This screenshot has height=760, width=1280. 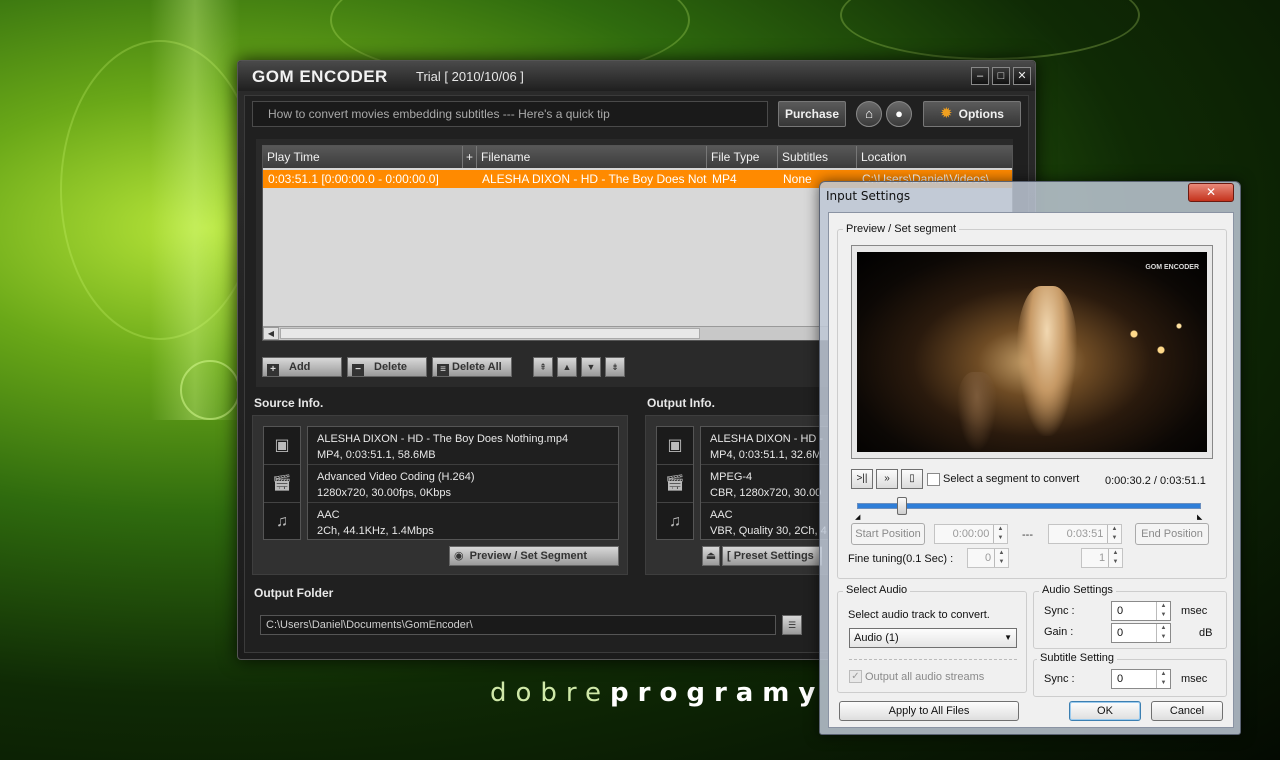 What do you see at coordinates (887, 479) in the screenshot?
I see `fast-forward-button: »` at bounding box center [887, 479].